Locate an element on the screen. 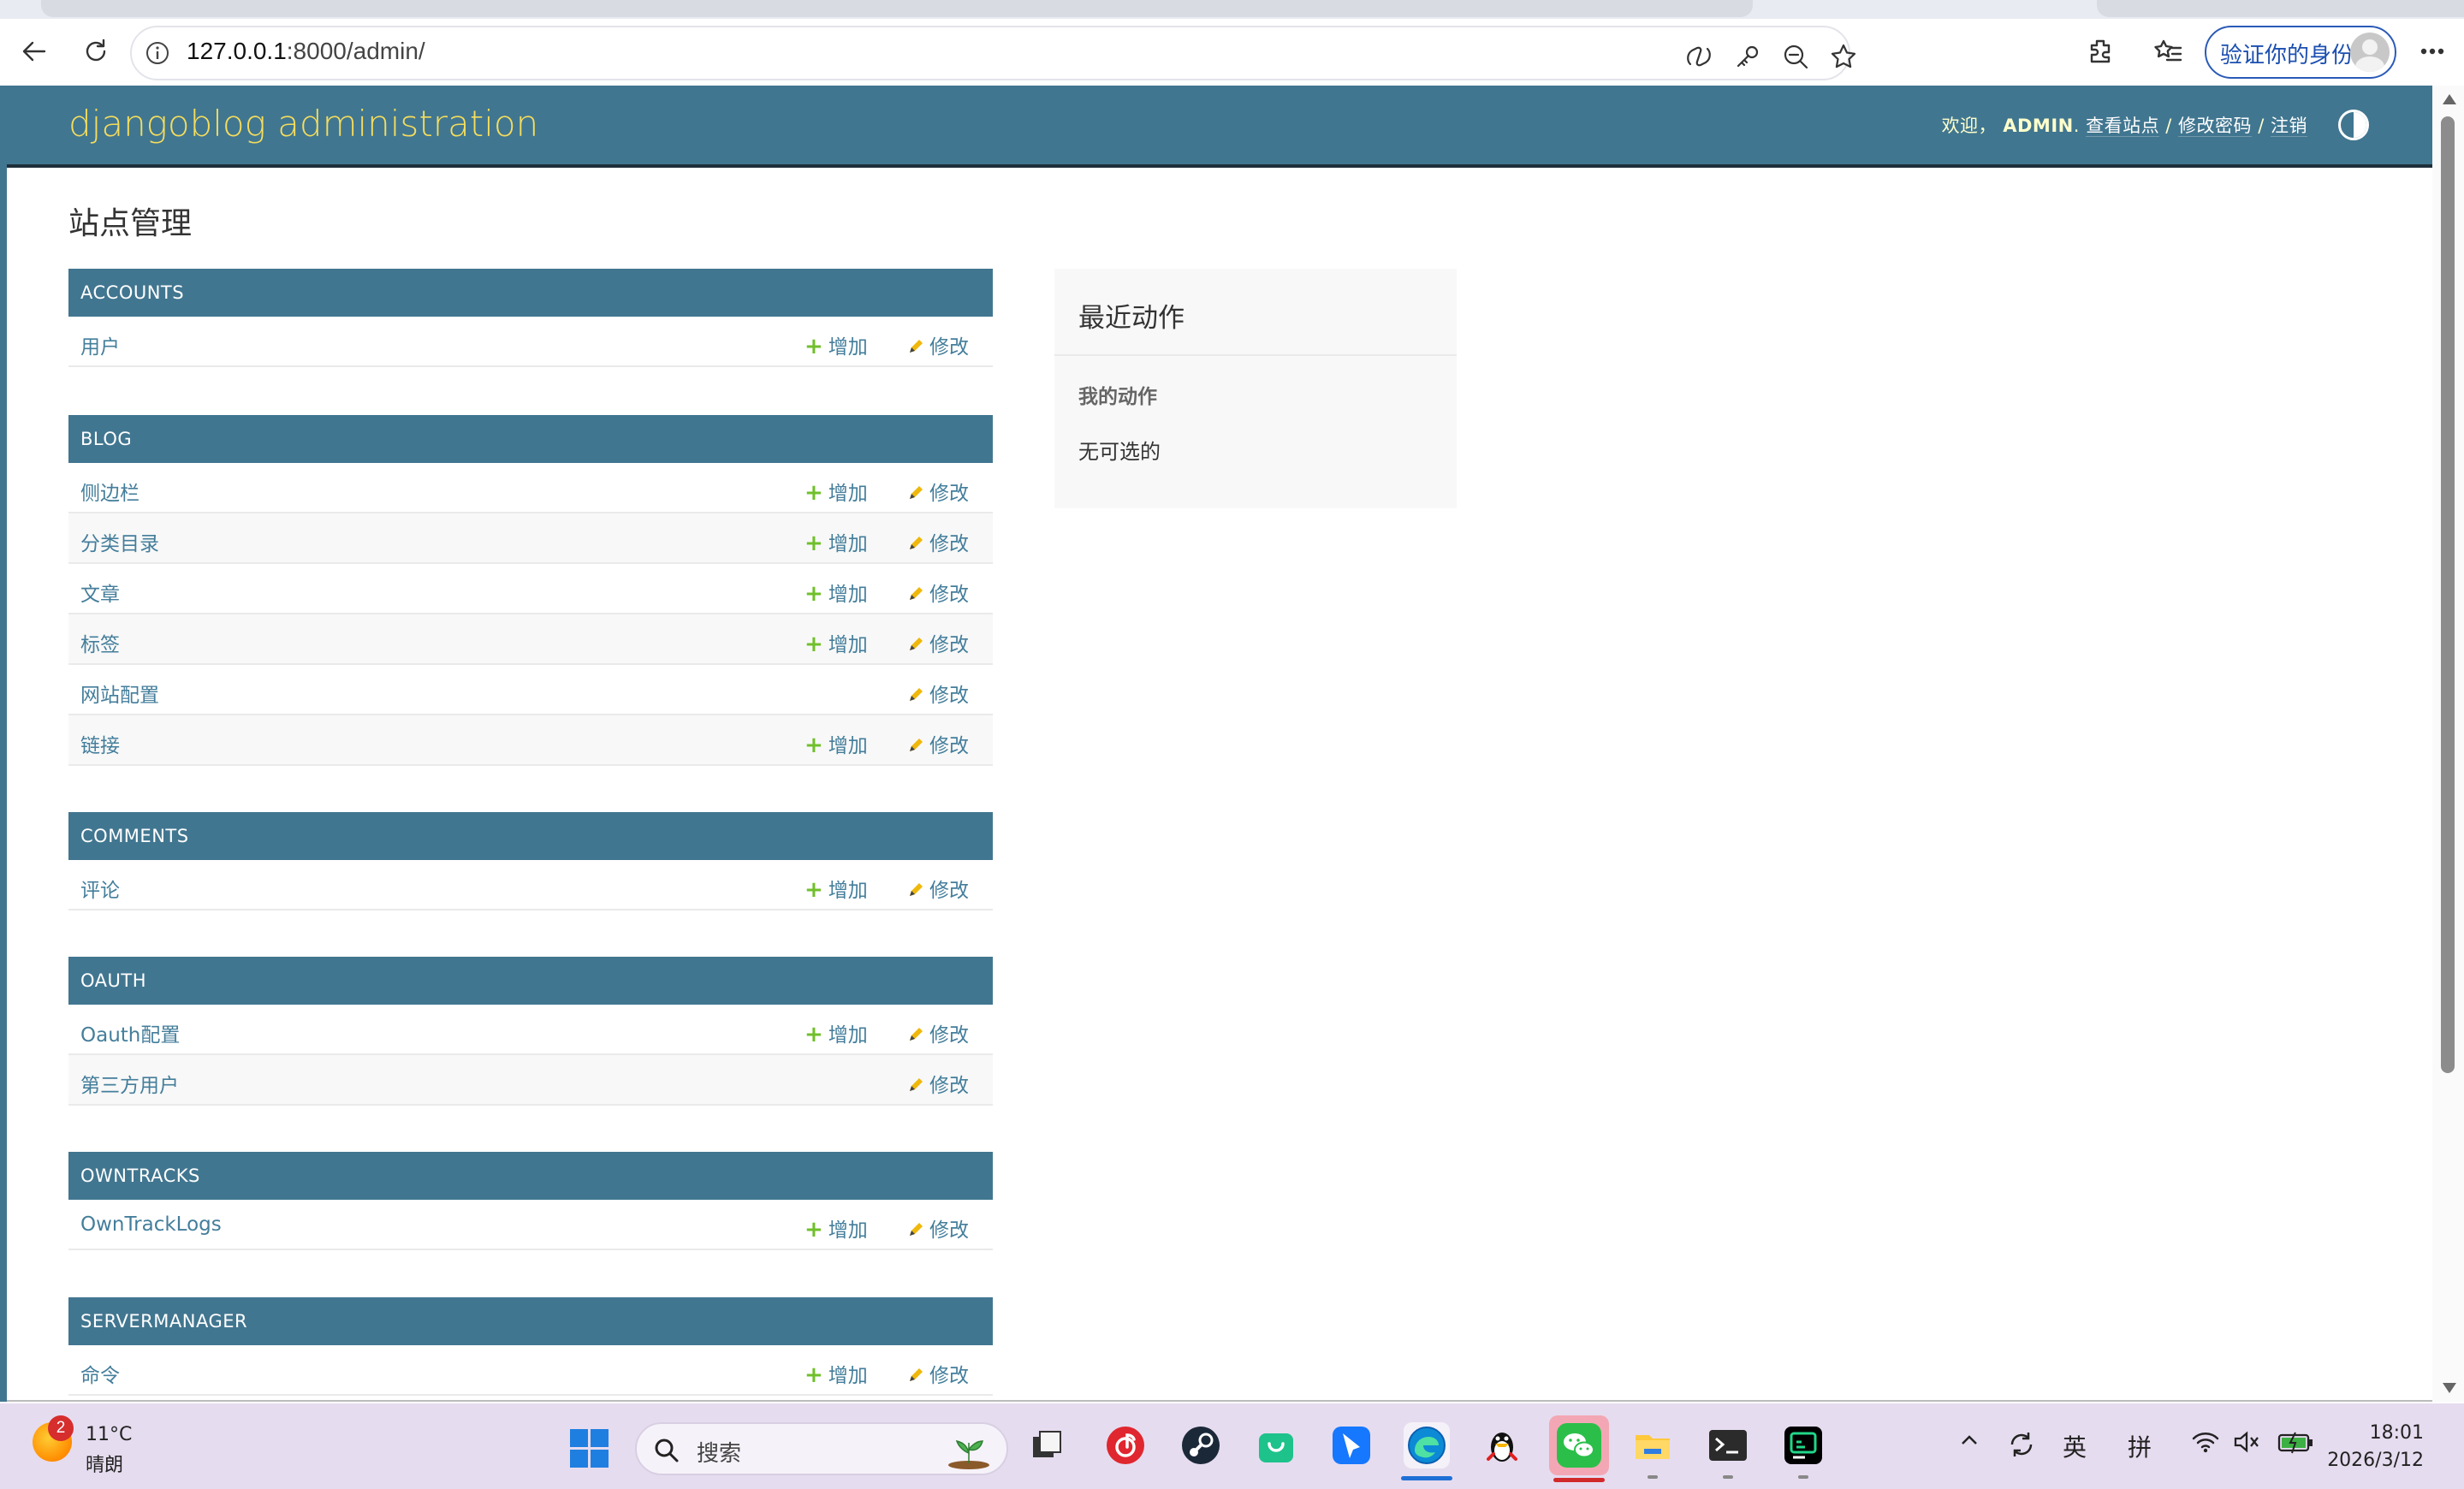  qq-penguin-icon is located at coordinates (1502, 1445).